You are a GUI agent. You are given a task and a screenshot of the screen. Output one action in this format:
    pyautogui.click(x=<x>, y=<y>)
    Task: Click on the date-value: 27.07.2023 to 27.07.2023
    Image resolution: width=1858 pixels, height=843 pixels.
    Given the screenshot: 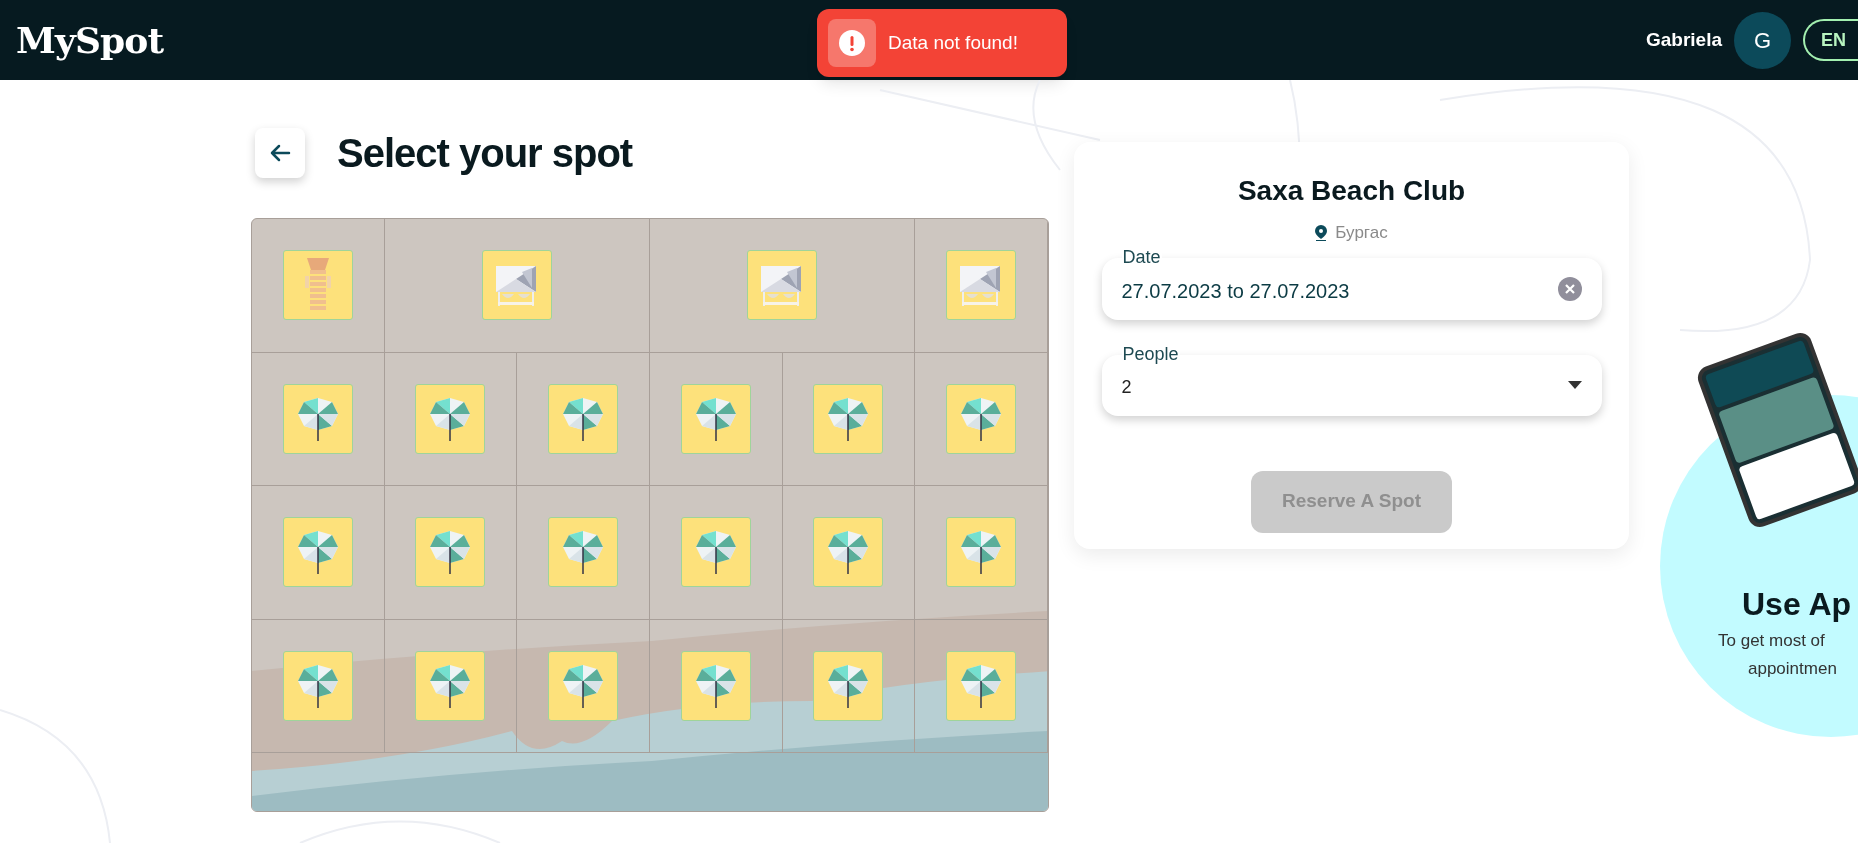 What is the action you would take?
    pyautogui.click(x=1235, y=291)
    